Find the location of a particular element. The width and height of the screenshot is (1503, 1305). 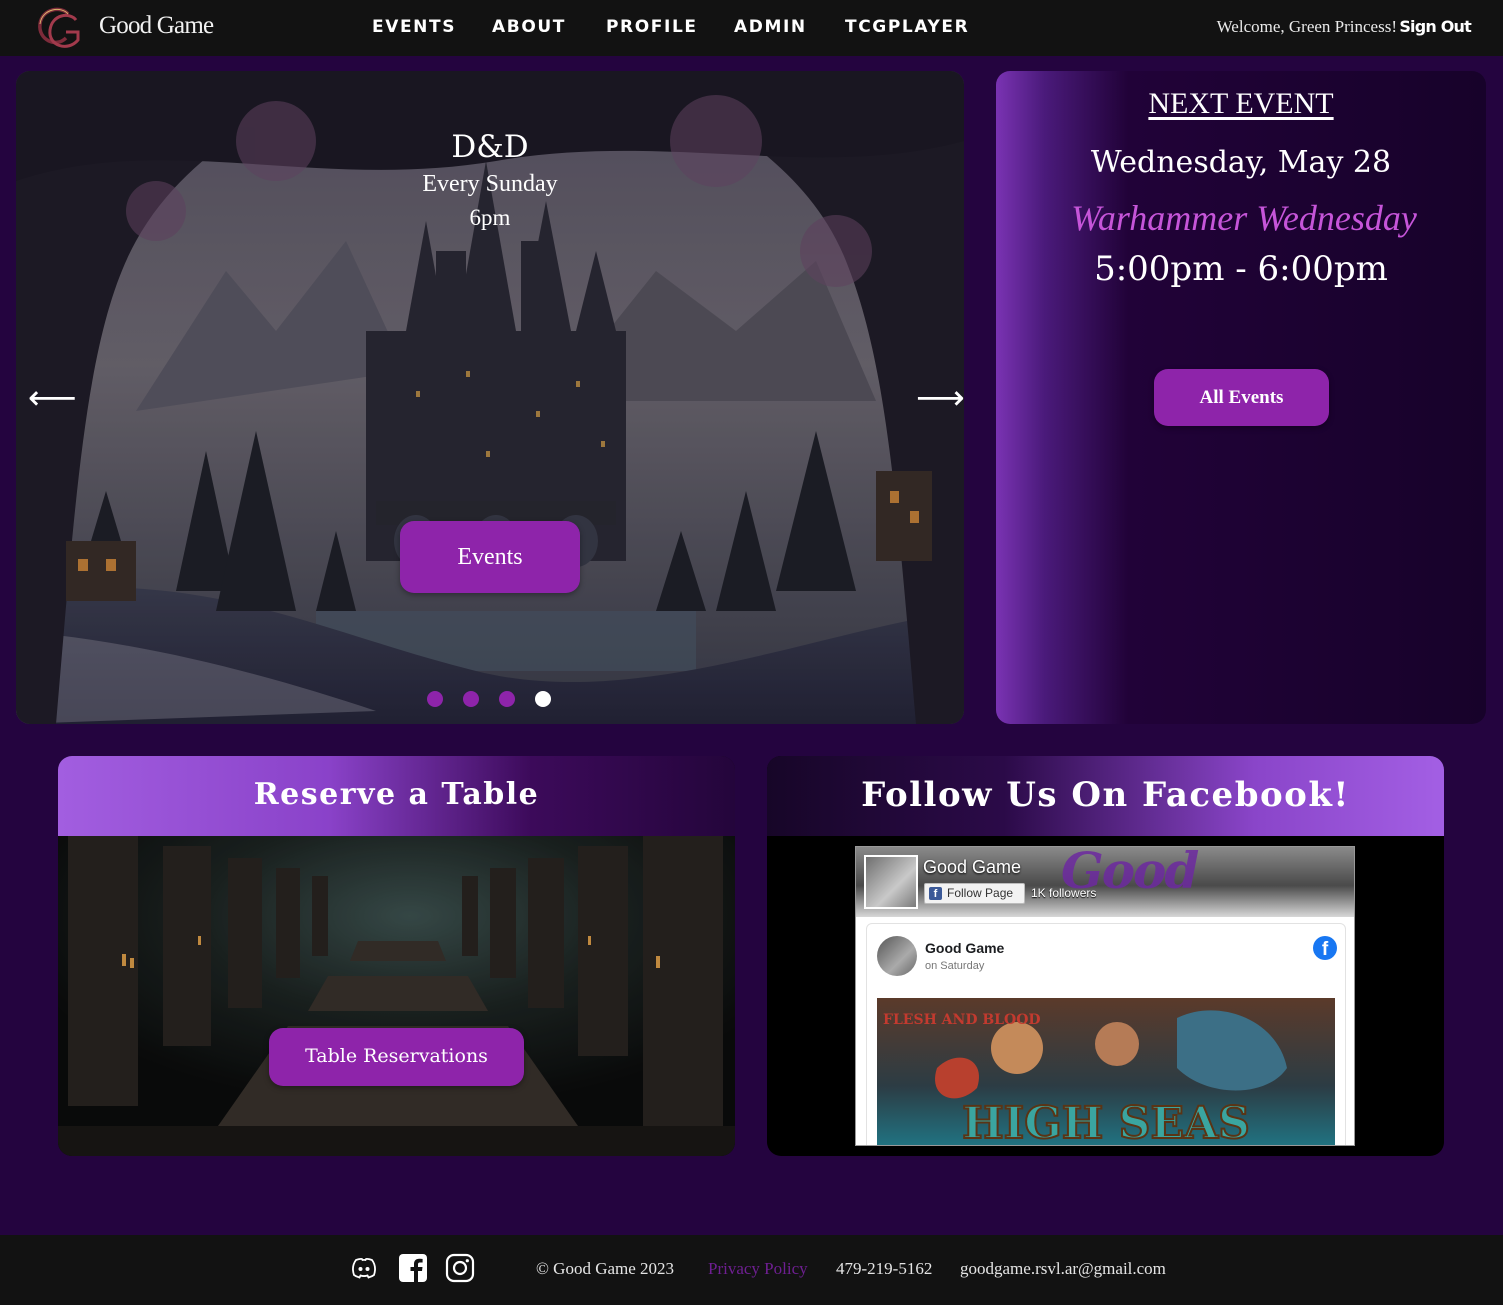

brand-name: Good Game is located at coordinates (156, 26).